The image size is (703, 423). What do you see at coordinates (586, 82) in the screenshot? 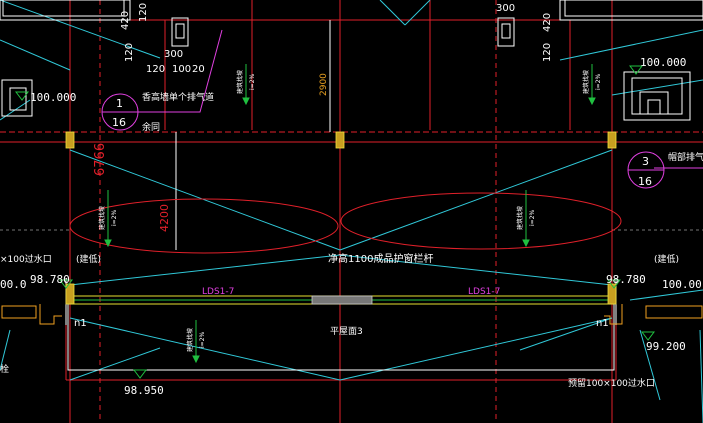
I see `slope-text-top-right: 建筑找坡` at bounding box center [586, 82].